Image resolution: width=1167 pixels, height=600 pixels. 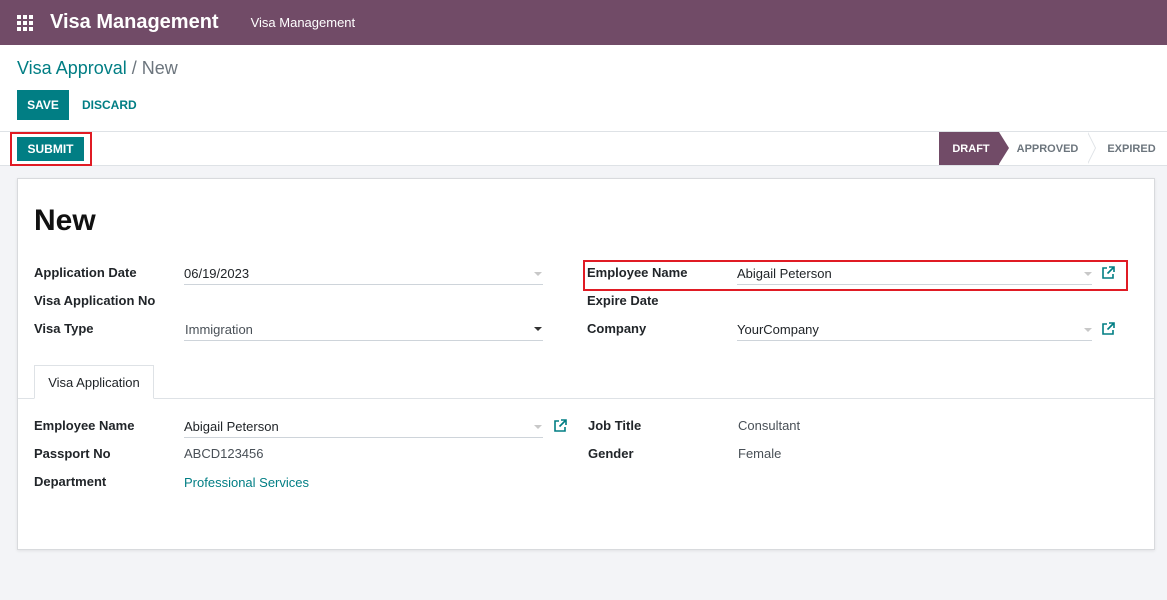 I want to click on top-navbar: Visa Management Visa Management, so click(x=583, y=22).